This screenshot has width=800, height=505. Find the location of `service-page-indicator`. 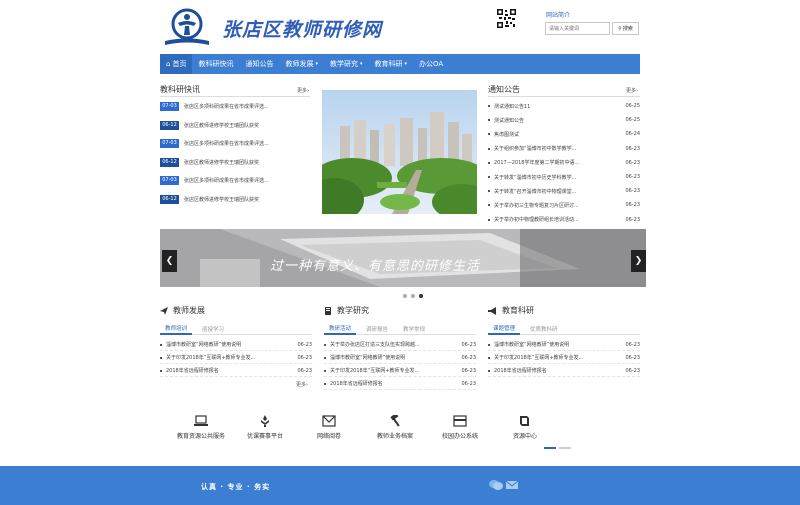

service-page-indicator is located at coordinates (565, 448).